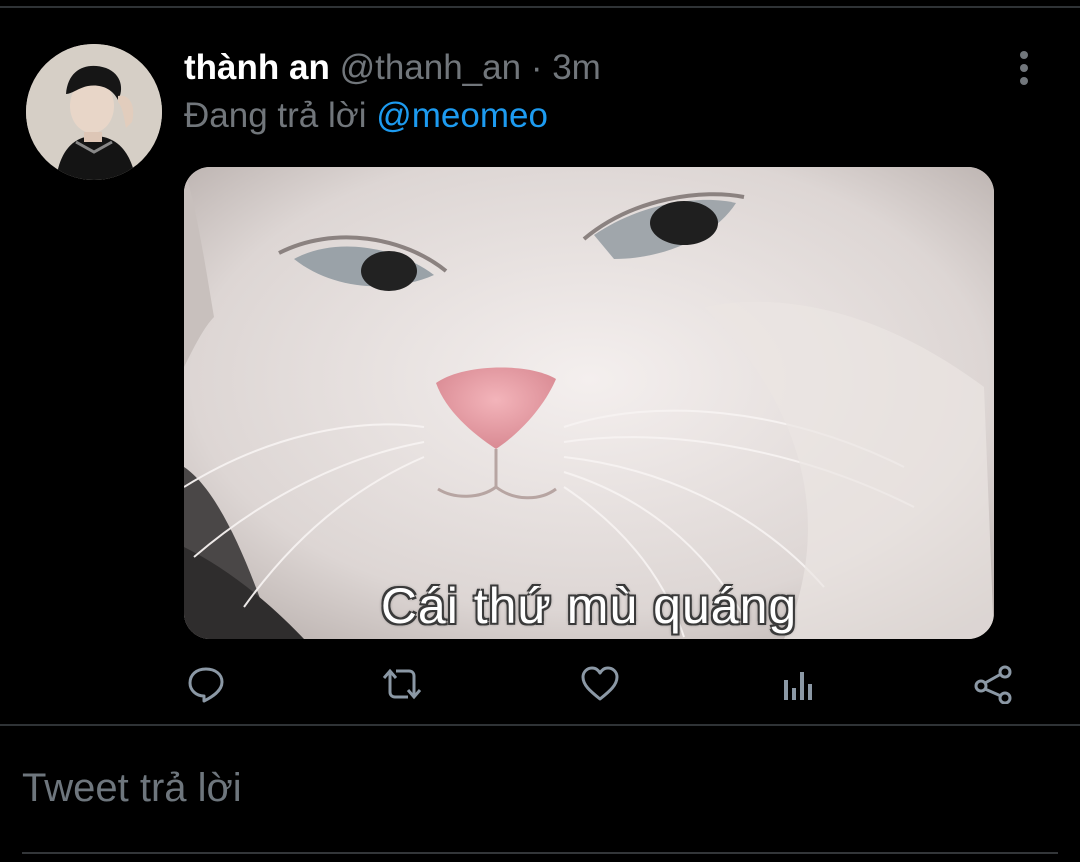 This screenshot has width=1080, height=862. I want to click on share-button, so click(994, 684).